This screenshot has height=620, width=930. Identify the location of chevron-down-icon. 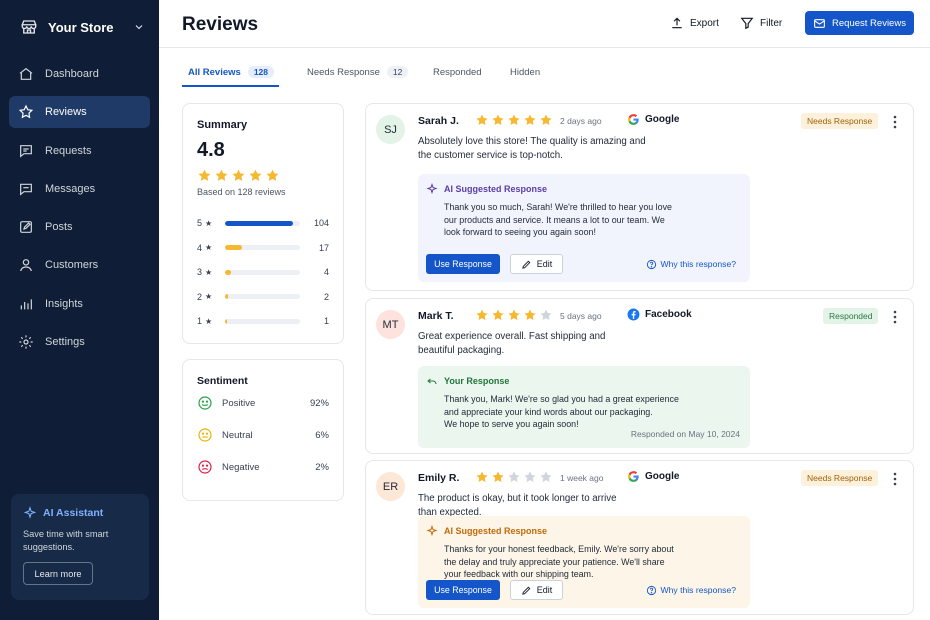
(139, 27).